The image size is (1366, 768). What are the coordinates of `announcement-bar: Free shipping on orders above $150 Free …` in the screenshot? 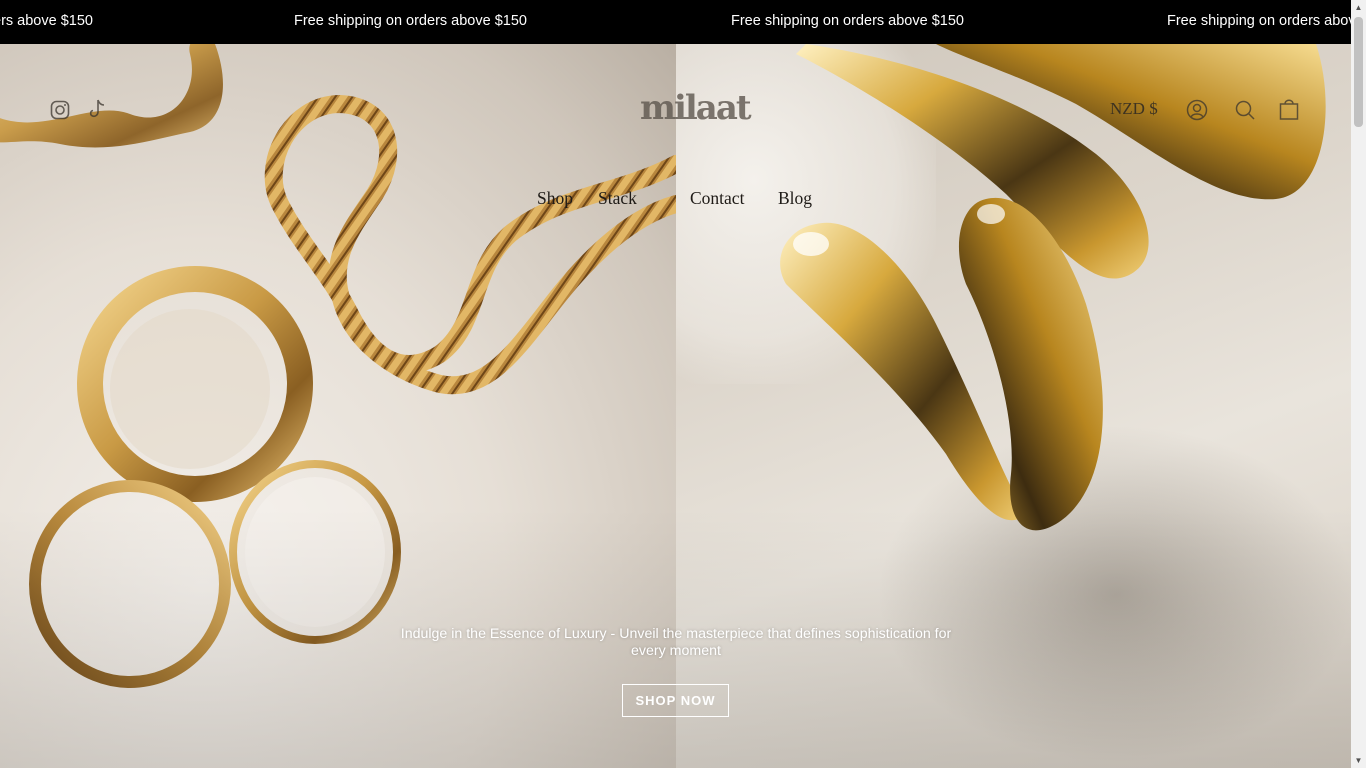 It's located at (675, 22).